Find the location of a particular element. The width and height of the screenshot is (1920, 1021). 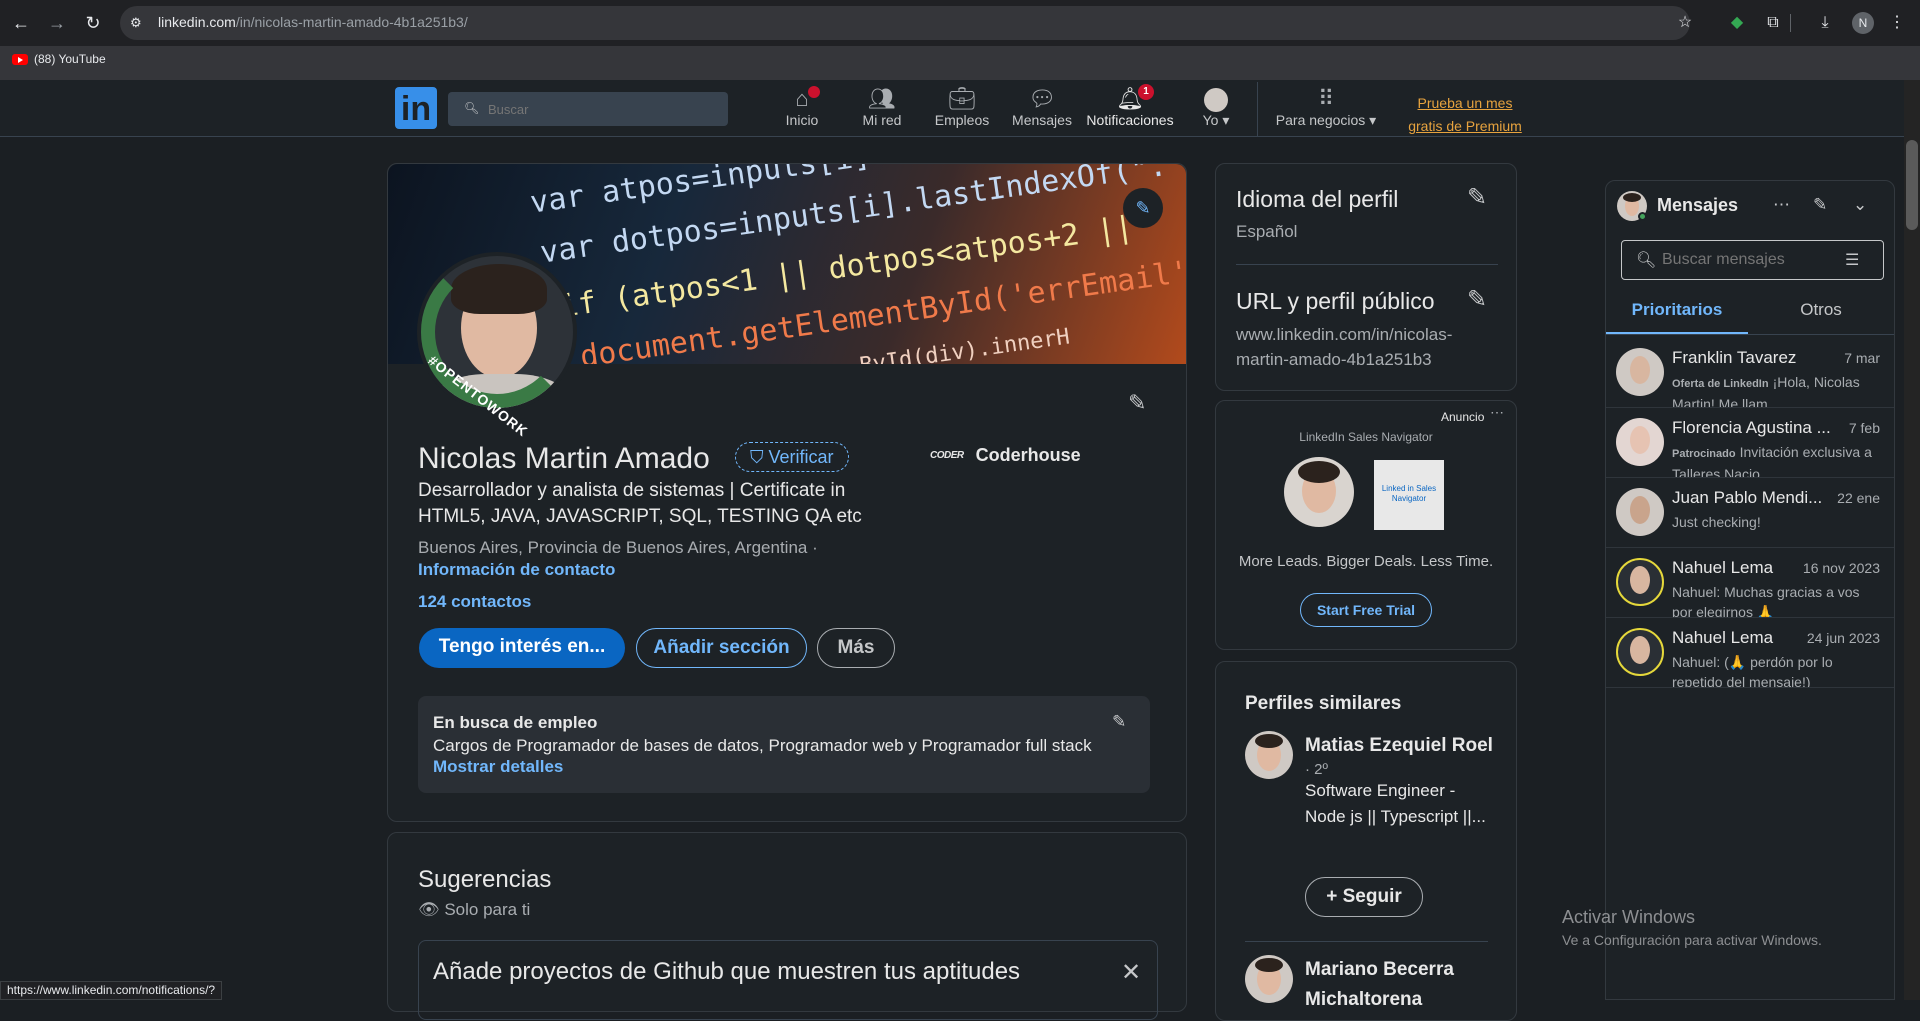

tabs-divider is located at coordinates (1750, 334).